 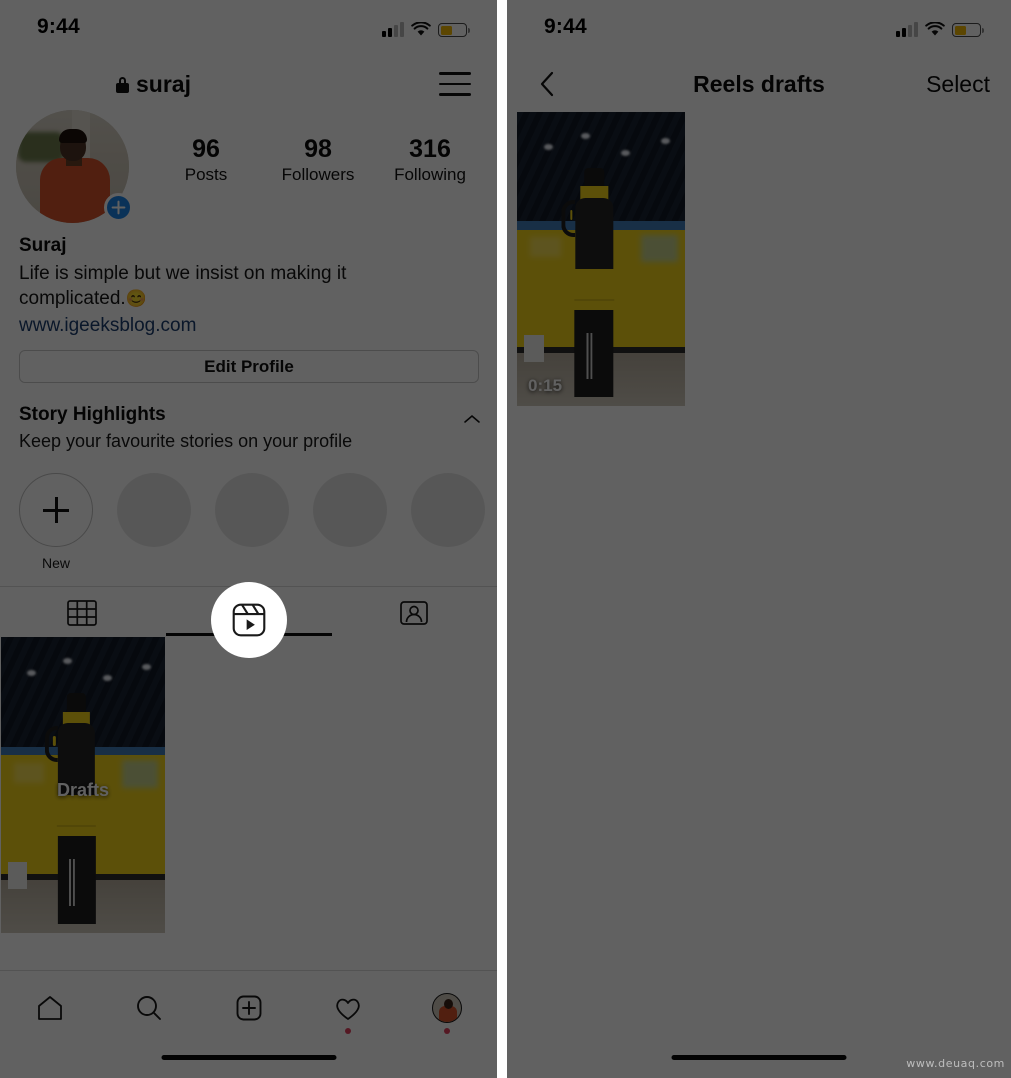 I want to click on nav-search, so click(x=148, y=1008).